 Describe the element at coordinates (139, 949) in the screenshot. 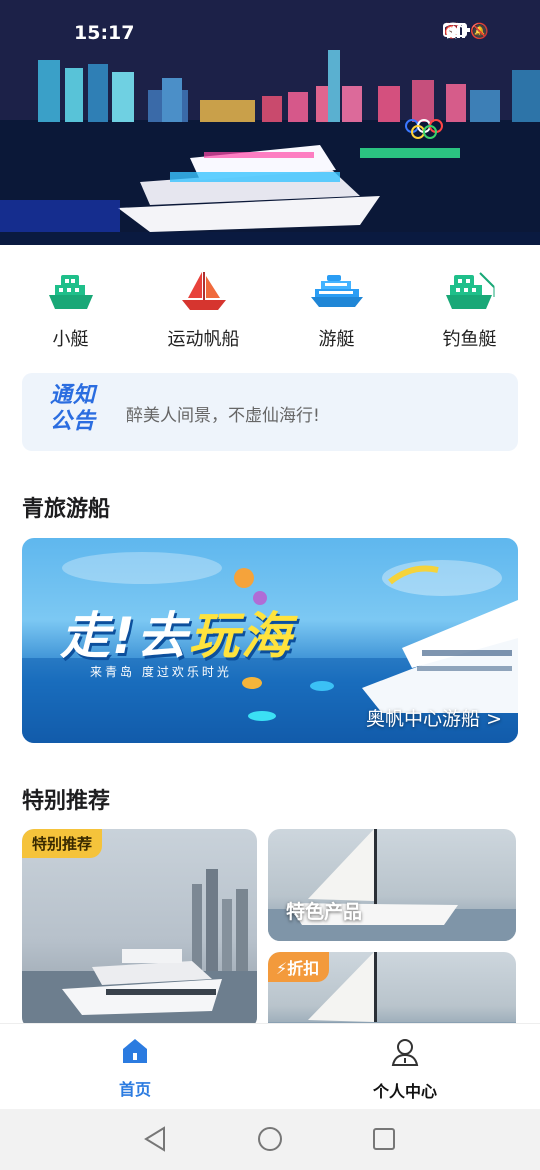

I see `yacht-harbor-photo` at that location.